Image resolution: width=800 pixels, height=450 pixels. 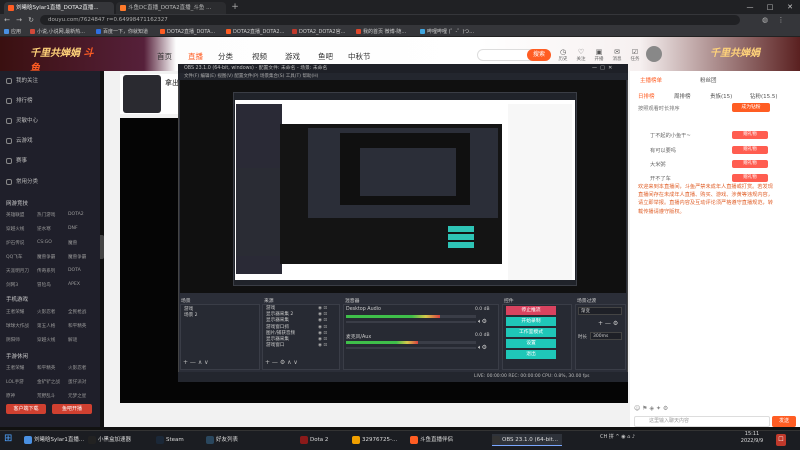 I want to click on bookmark-2: 百度一下，你就知道, so click(x=122, y=32).